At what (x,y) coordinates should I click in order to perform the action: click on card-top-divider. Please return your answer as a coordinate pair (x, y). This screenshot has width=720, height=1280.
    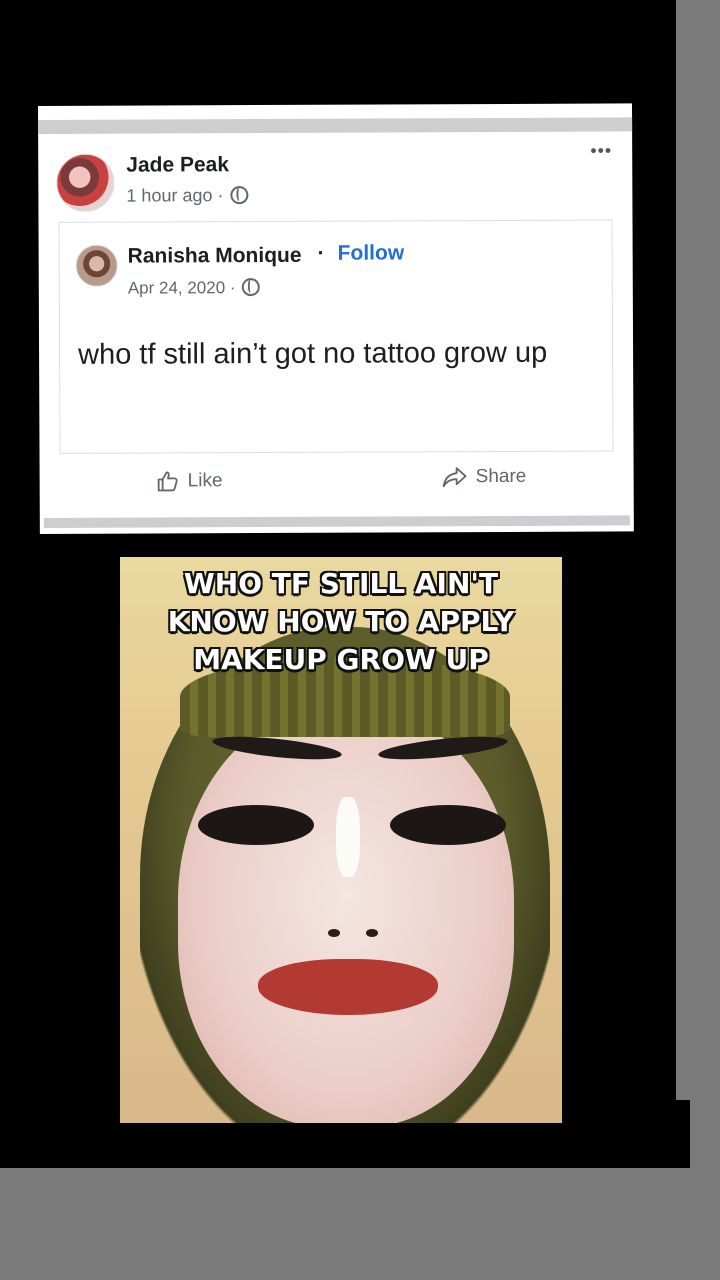
    Looking at the image, I should click on (335, 125).